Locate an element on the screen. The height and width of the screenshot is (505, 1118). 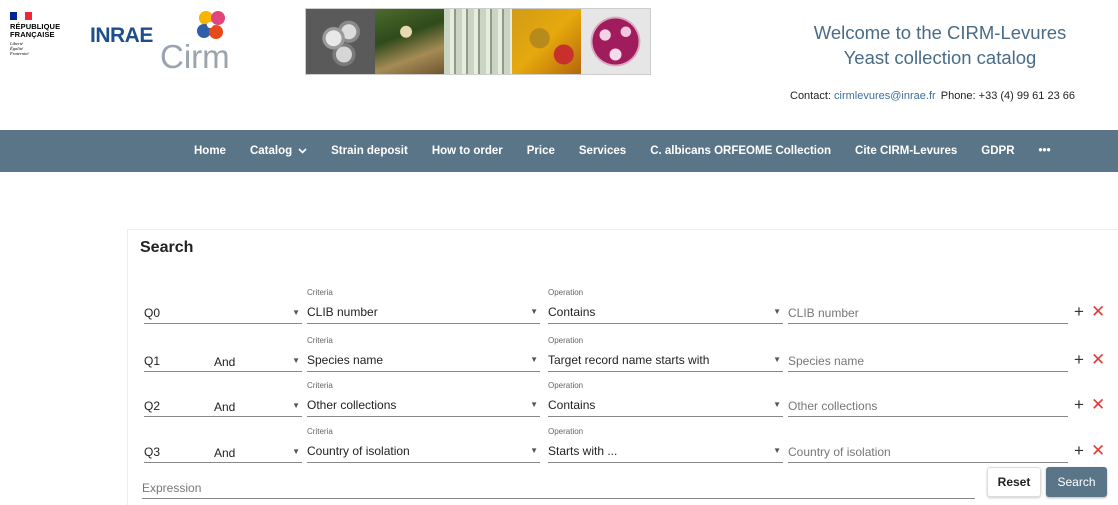
nav-services: Services is located at coordinates (602, 151).